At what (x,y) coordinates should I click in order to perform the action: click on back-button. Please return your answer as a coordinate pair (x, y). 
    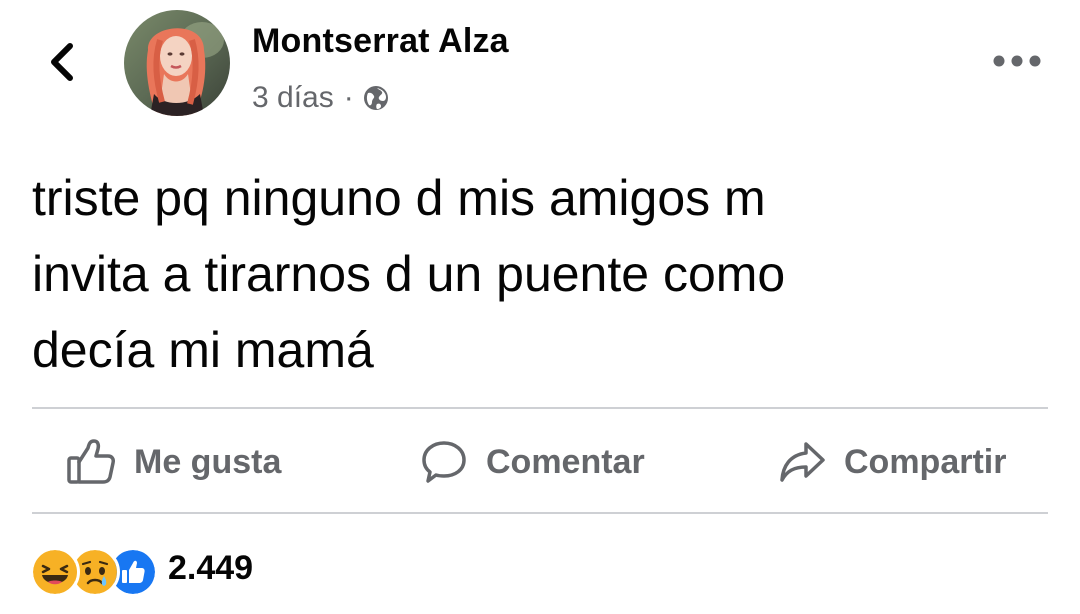
    Looking at the image, I should click on (62, 62).